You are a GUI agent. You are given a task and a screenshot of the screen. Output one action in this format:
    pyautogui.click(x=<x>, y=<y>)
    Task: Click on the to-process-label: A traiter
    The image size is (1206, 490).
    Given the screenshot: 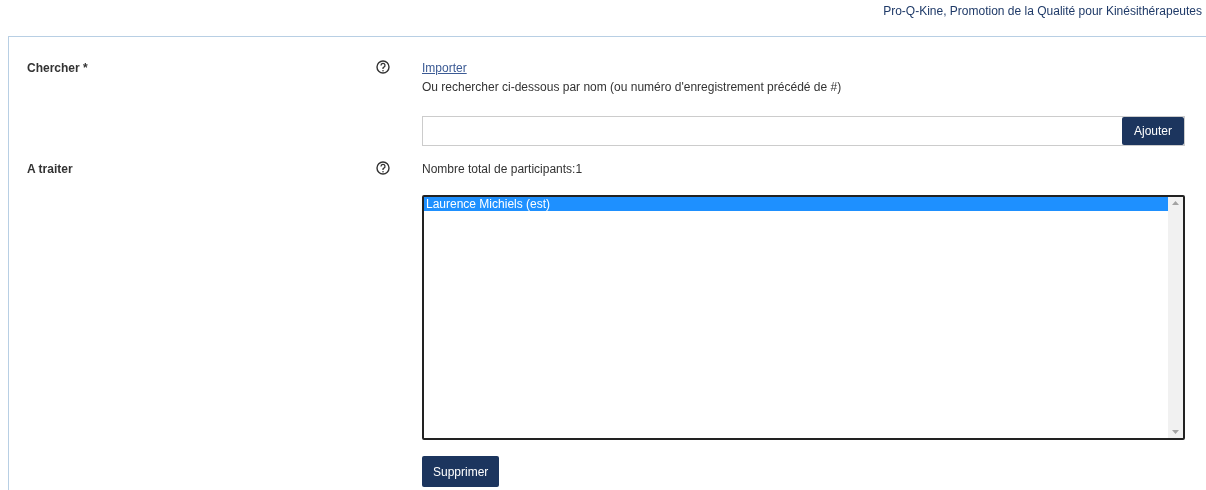 What is the action you would take?
    pyautogui.click(x=50, y=169)
    